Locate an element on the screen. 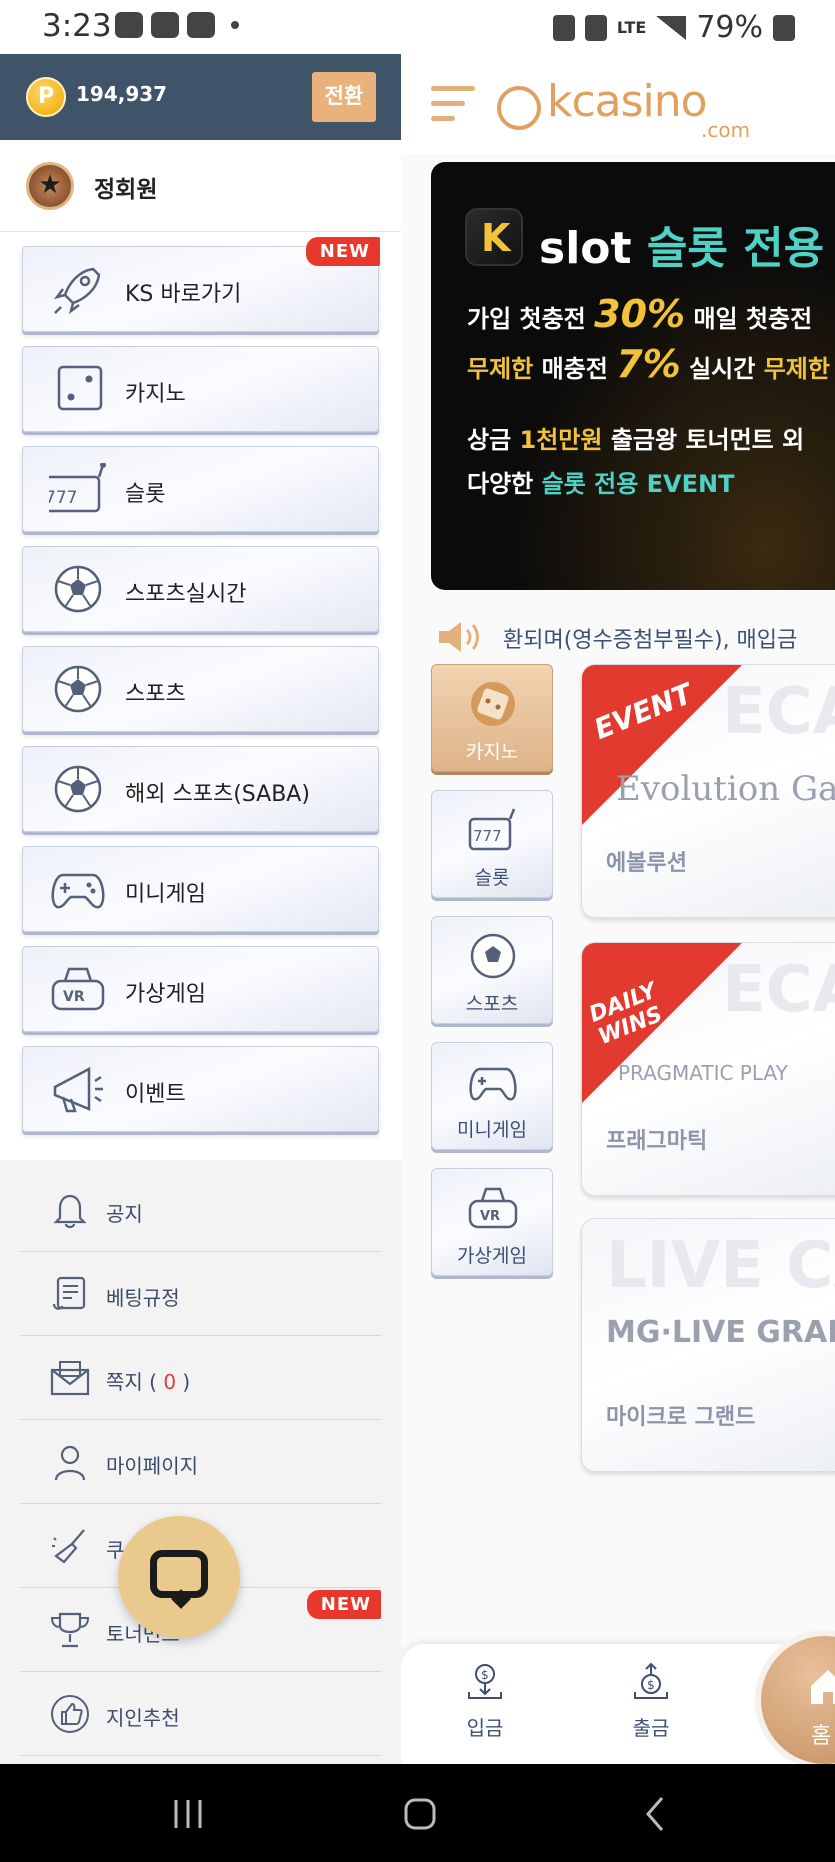 The width and height of the screenshot is (835, 1862). home-nav-icon is located at coordinates (420, 1814).